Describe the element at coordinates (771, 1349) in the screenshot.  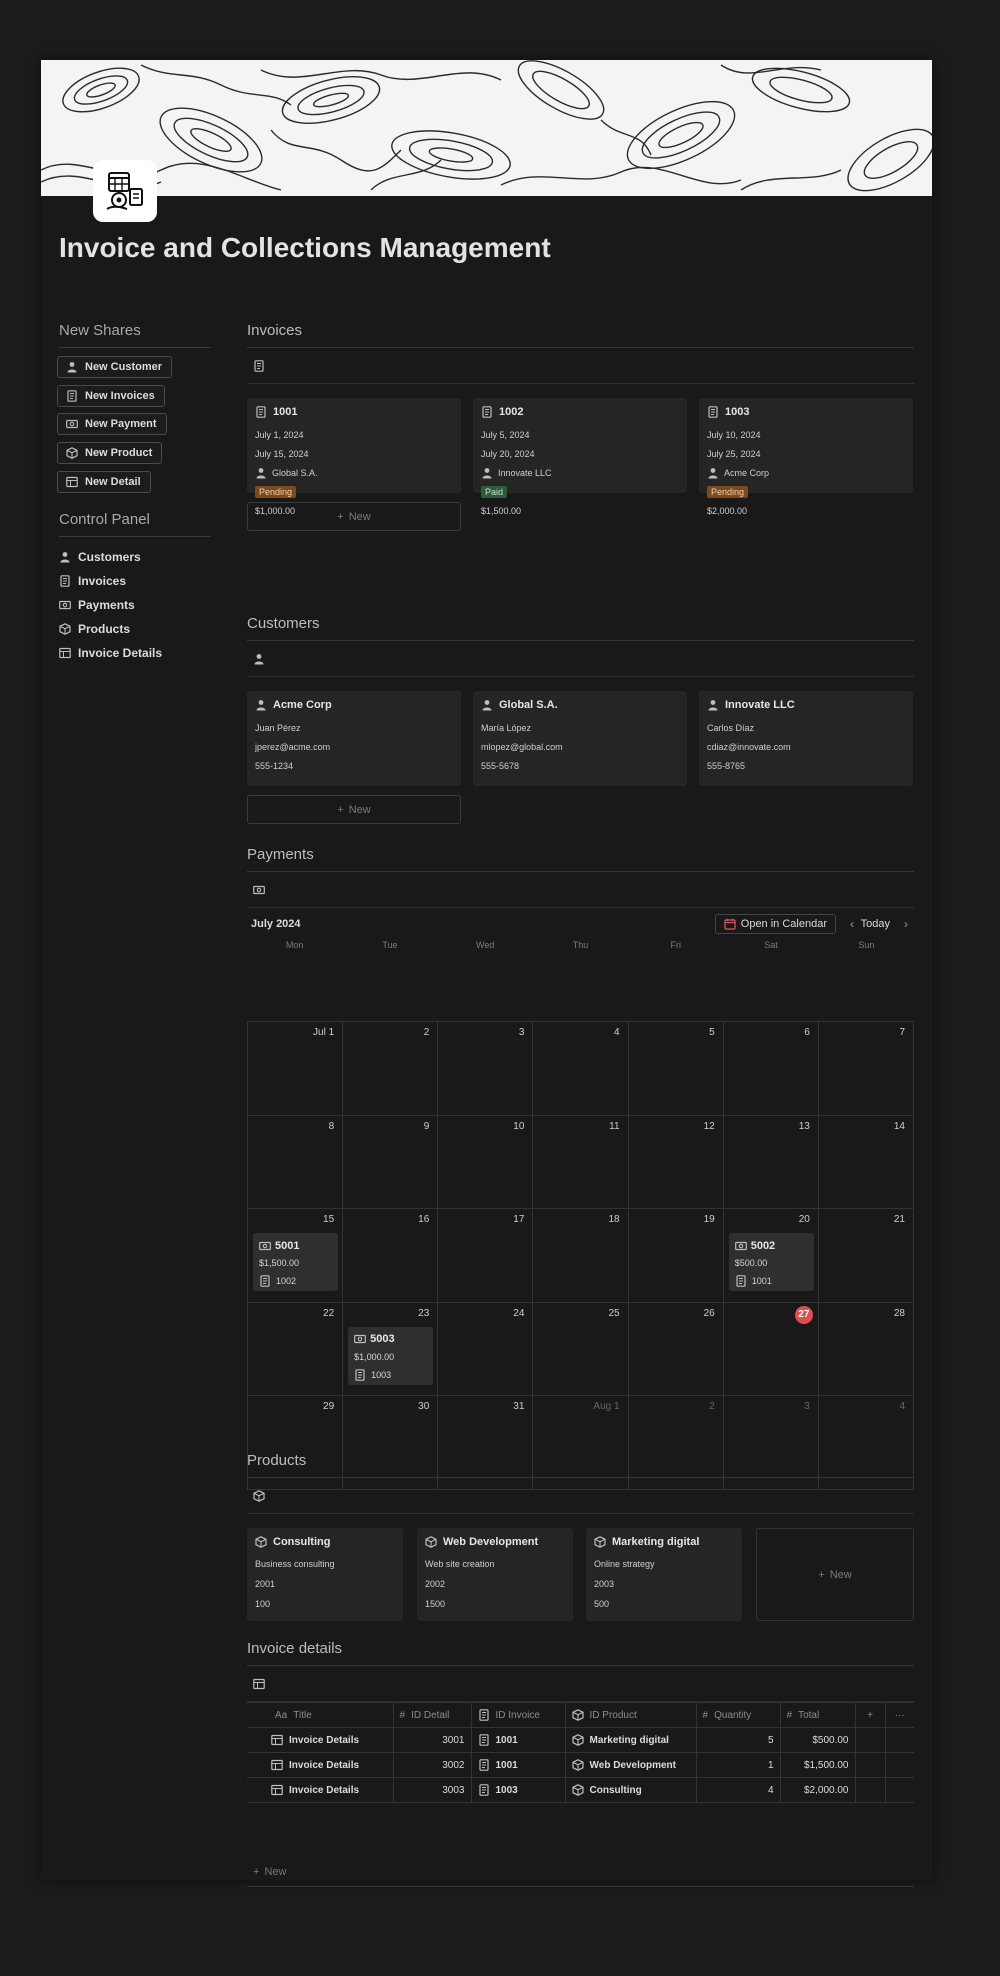
I see `calendar-day-cell: 27` at that location.